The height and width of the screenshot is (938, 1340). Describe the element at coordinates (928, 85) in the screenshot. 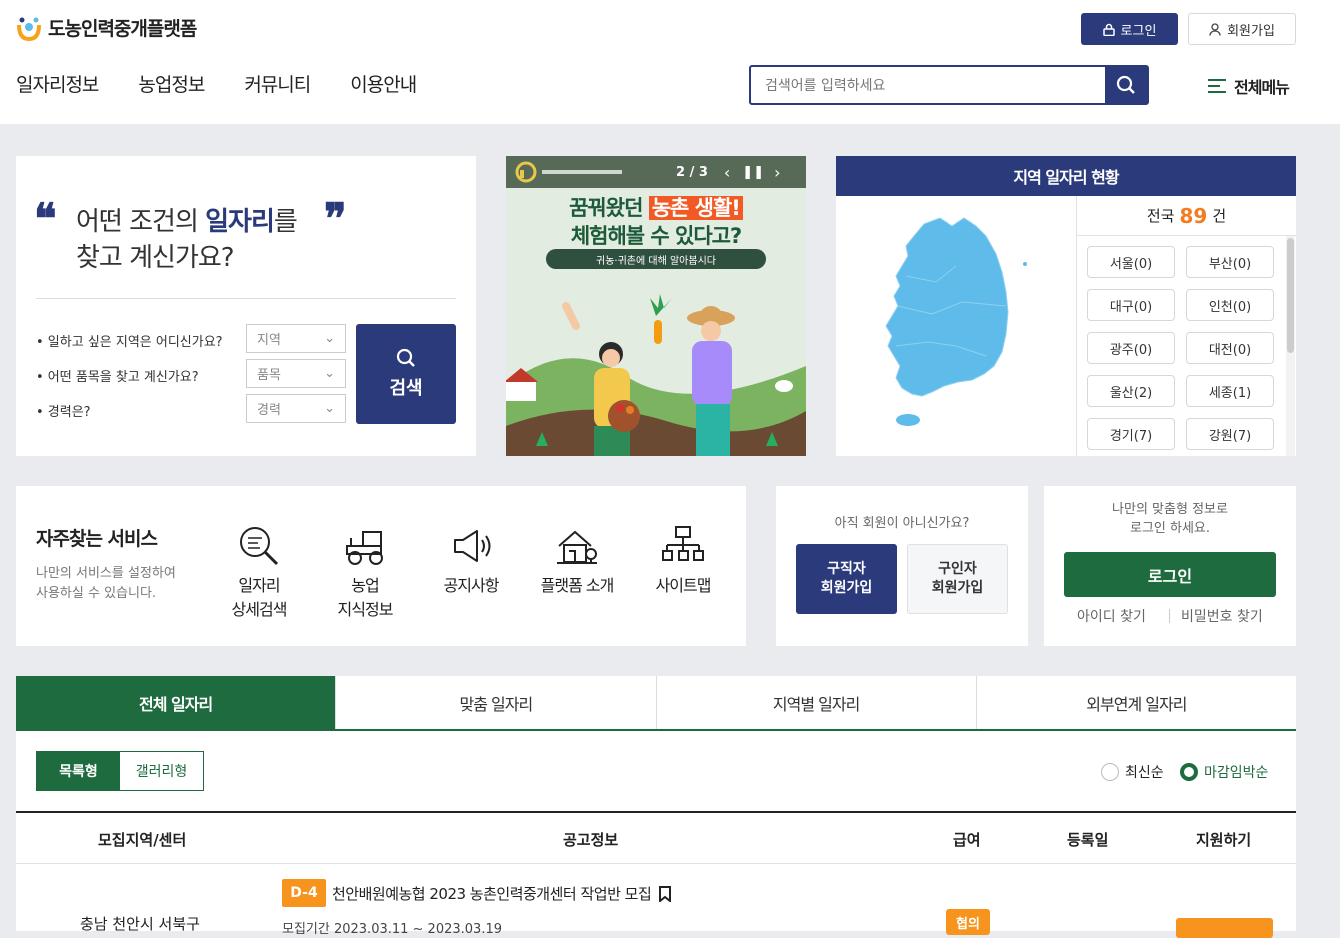

I see `search-input: 검색어를 입력하세요` at that location.